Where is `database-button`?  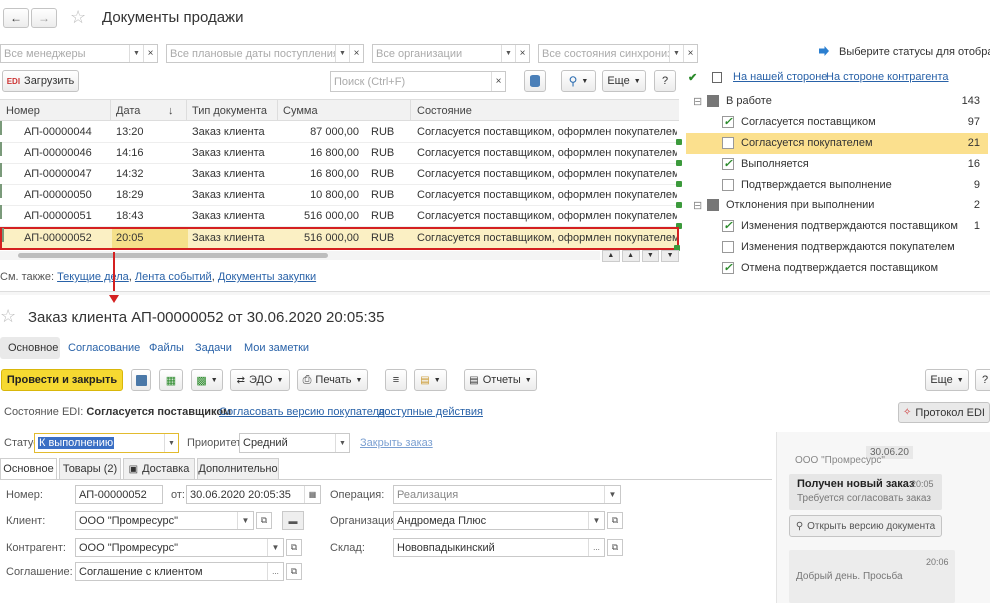
database-button is located at coordinates (535, 81).